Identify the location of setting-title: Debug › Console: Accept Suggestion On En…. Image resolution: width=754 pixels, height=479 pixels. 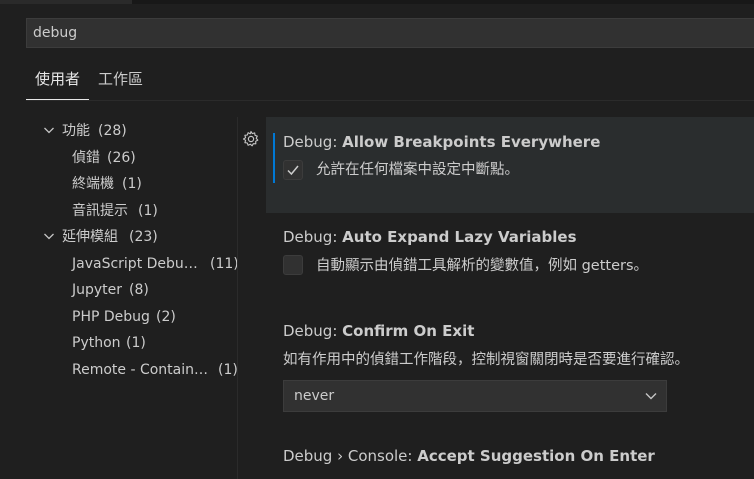
(469, 456).